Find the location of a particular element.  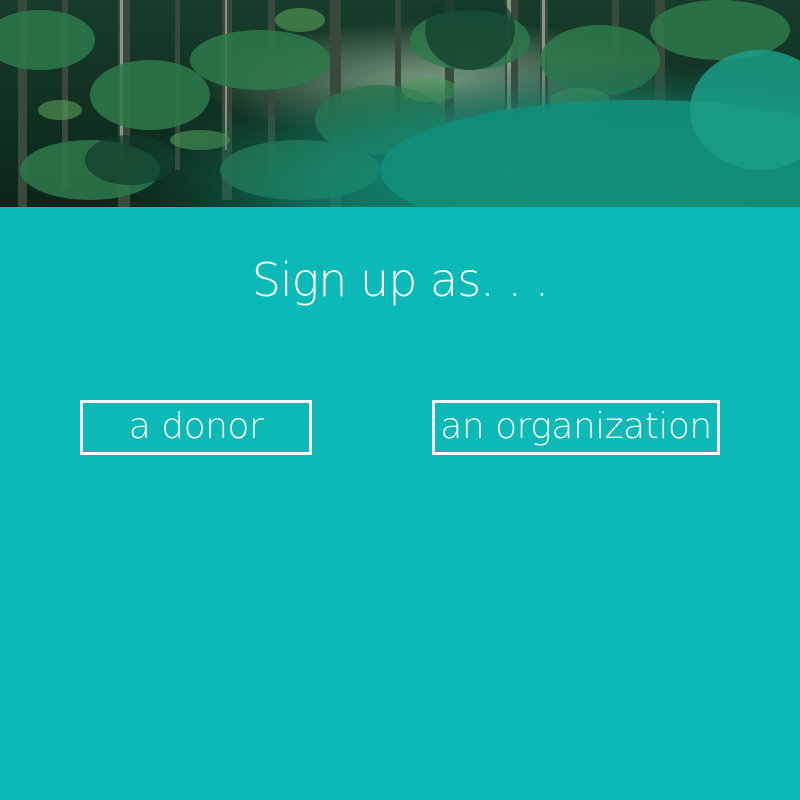

organization-signup-button: an organization is located at coordinates (576, 427).